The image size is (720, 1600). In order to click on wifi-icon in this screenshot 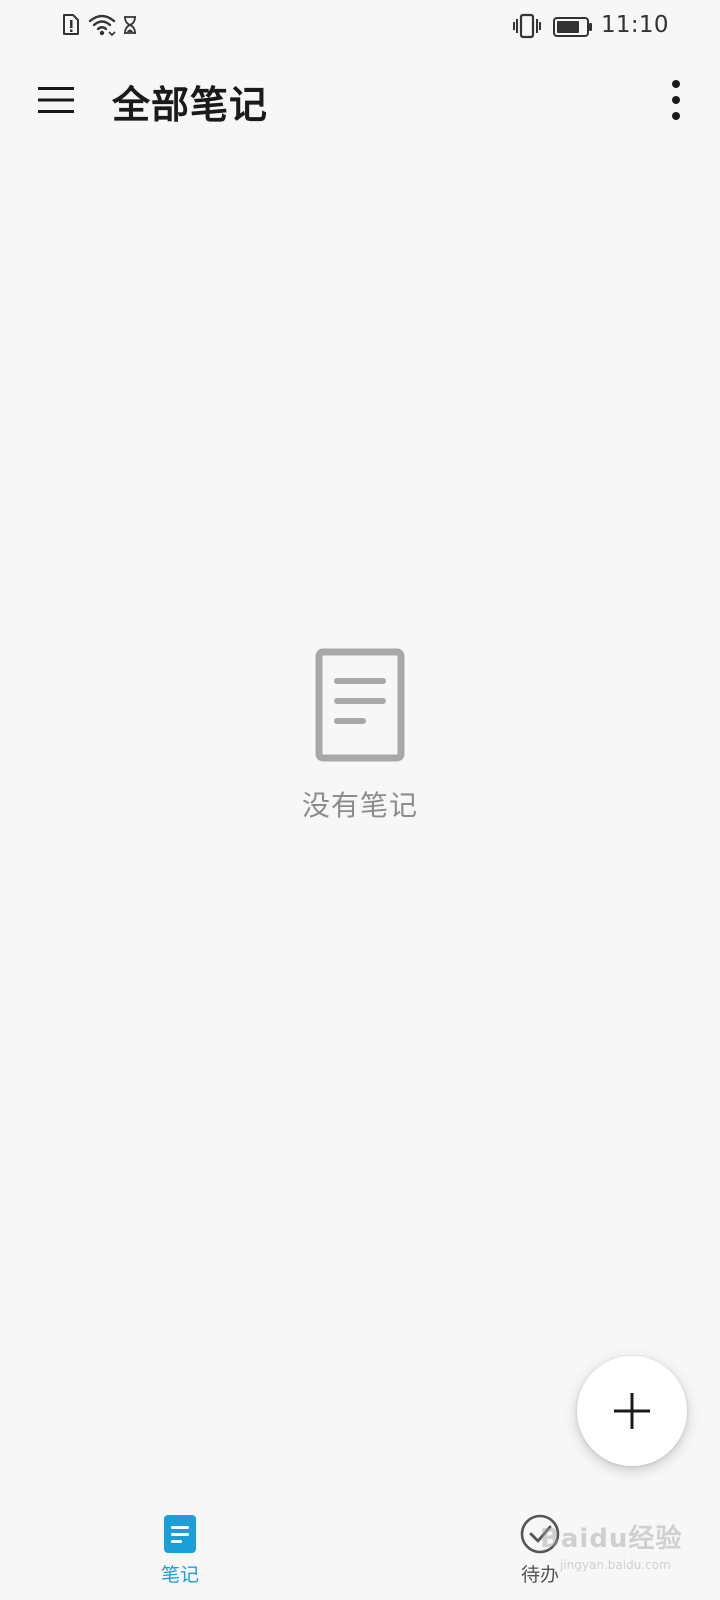, I will do `click(102, 25)`.